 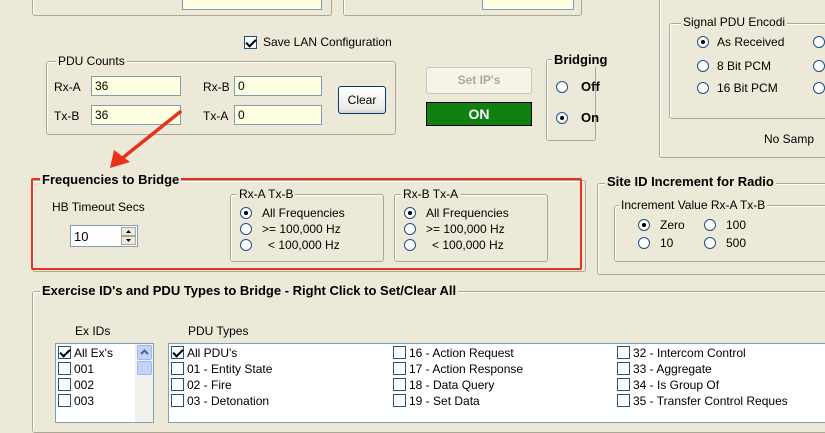 I want to click on list-item: 002, so click(x=76, y=385).